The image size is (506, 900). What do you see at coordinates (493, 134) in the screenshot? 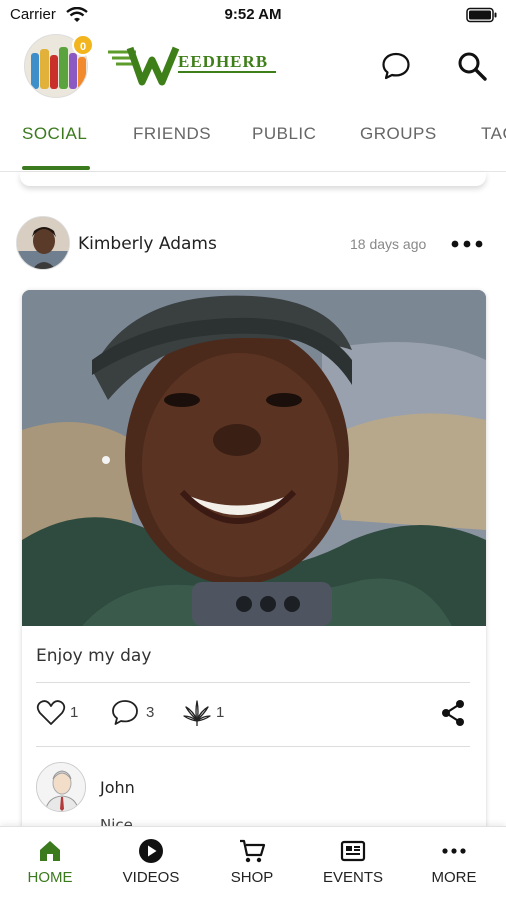
I see `tab-tag: TAG` at bounding box center [493, 134].